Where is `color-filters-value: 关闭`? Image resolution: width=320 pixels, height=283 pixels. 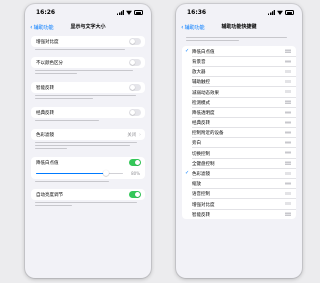 color-filters-value: 关闭 is located at coordinates (131, 135).